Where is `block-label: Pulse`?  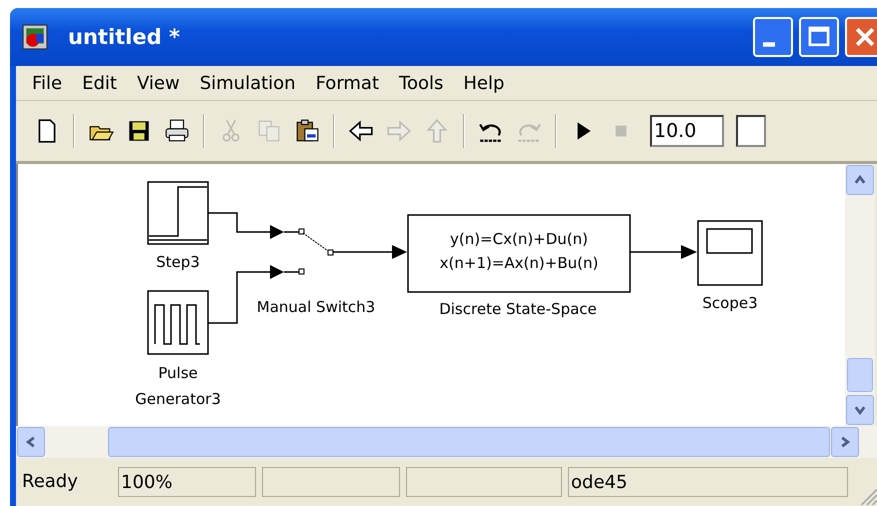
block-label: Pulse is located at coordinates (178, 373).